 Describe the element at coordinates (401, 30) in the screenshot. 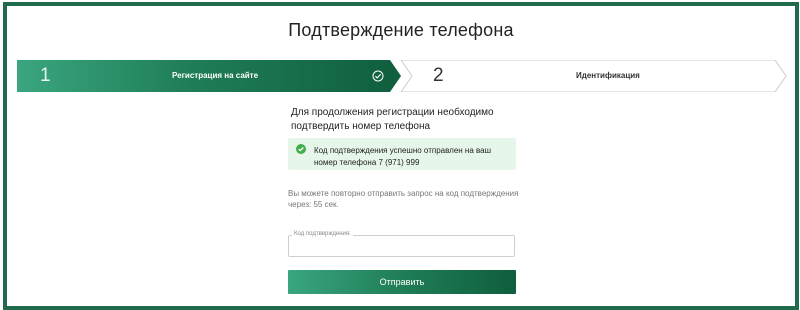

I see `page-title: Подтверждение телефона` at that location.